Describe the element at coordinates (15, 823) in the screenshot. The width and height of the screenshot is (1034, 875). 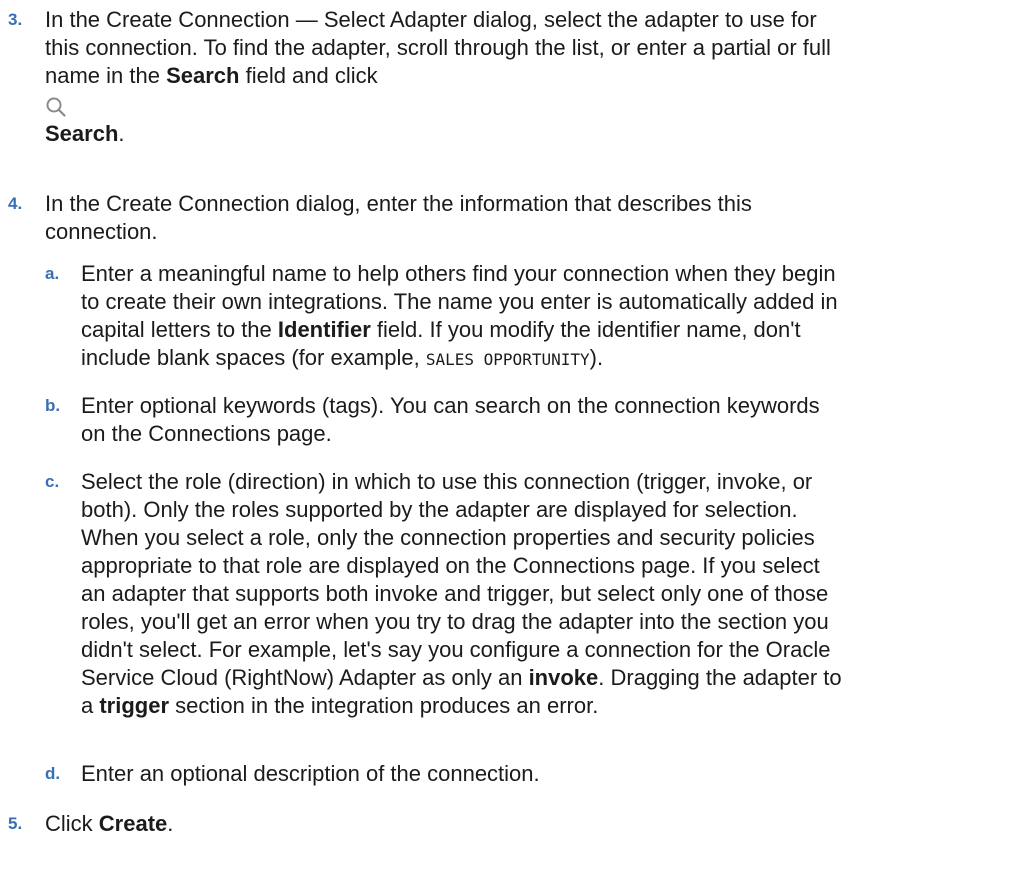
I see `step-number: 5.` at that location.